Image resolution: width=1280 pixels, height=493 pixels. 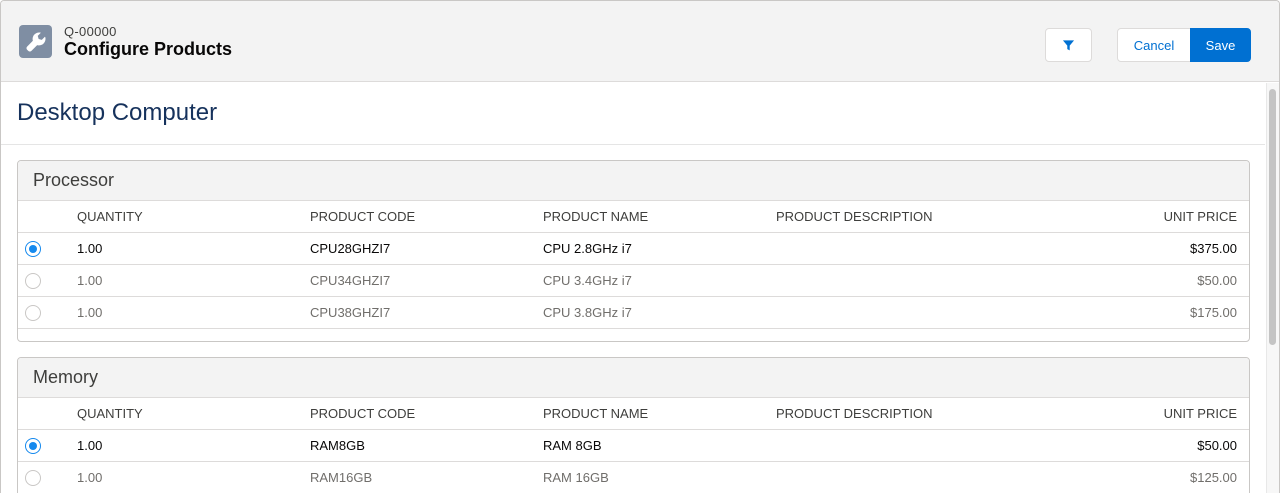 What do you see at coordinates (1154, 45) in the screenshot?
I see `cancel-button: Cancel` at bounding box center [1154, 45].